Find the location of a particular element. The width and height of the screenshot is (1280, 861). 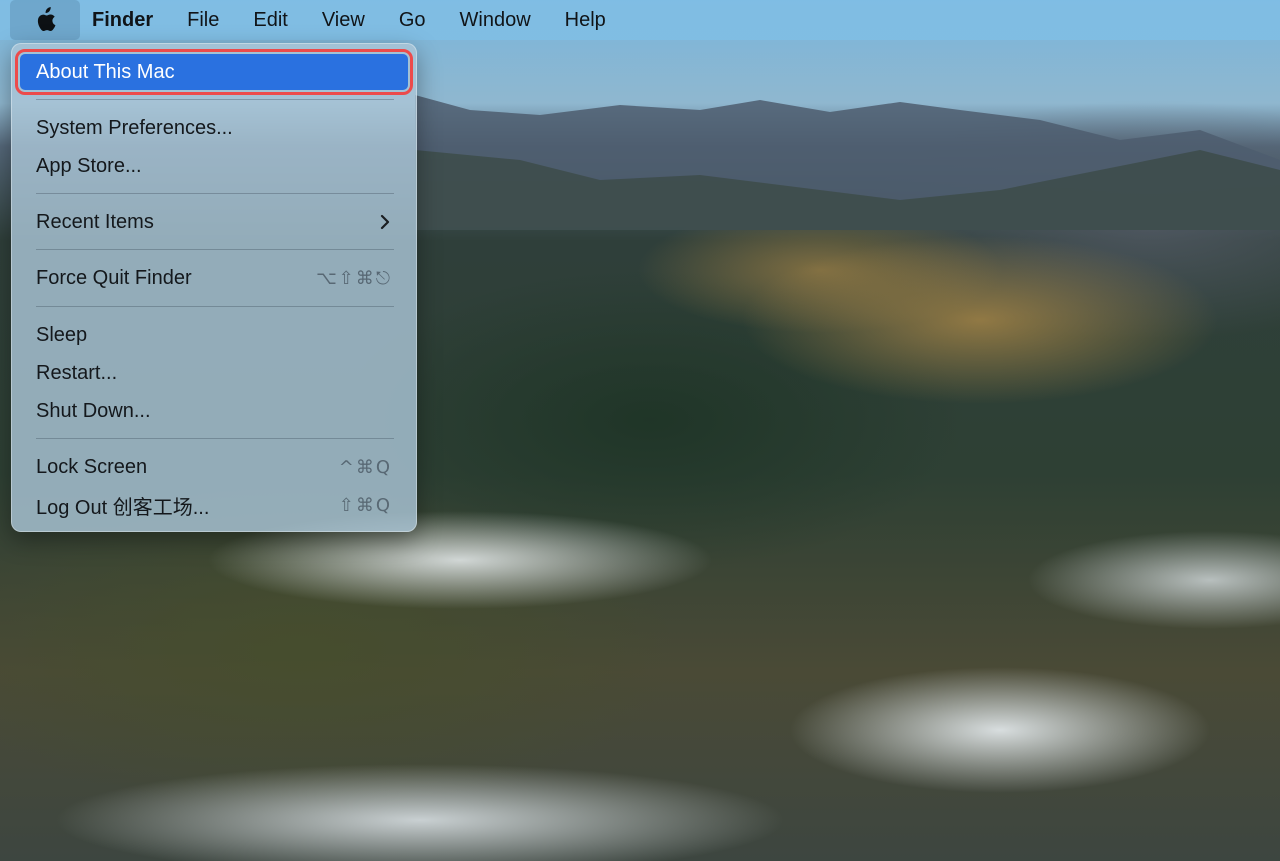

lock-screen-shortcut: ^⌘Q is located at coordinates (365, 467).